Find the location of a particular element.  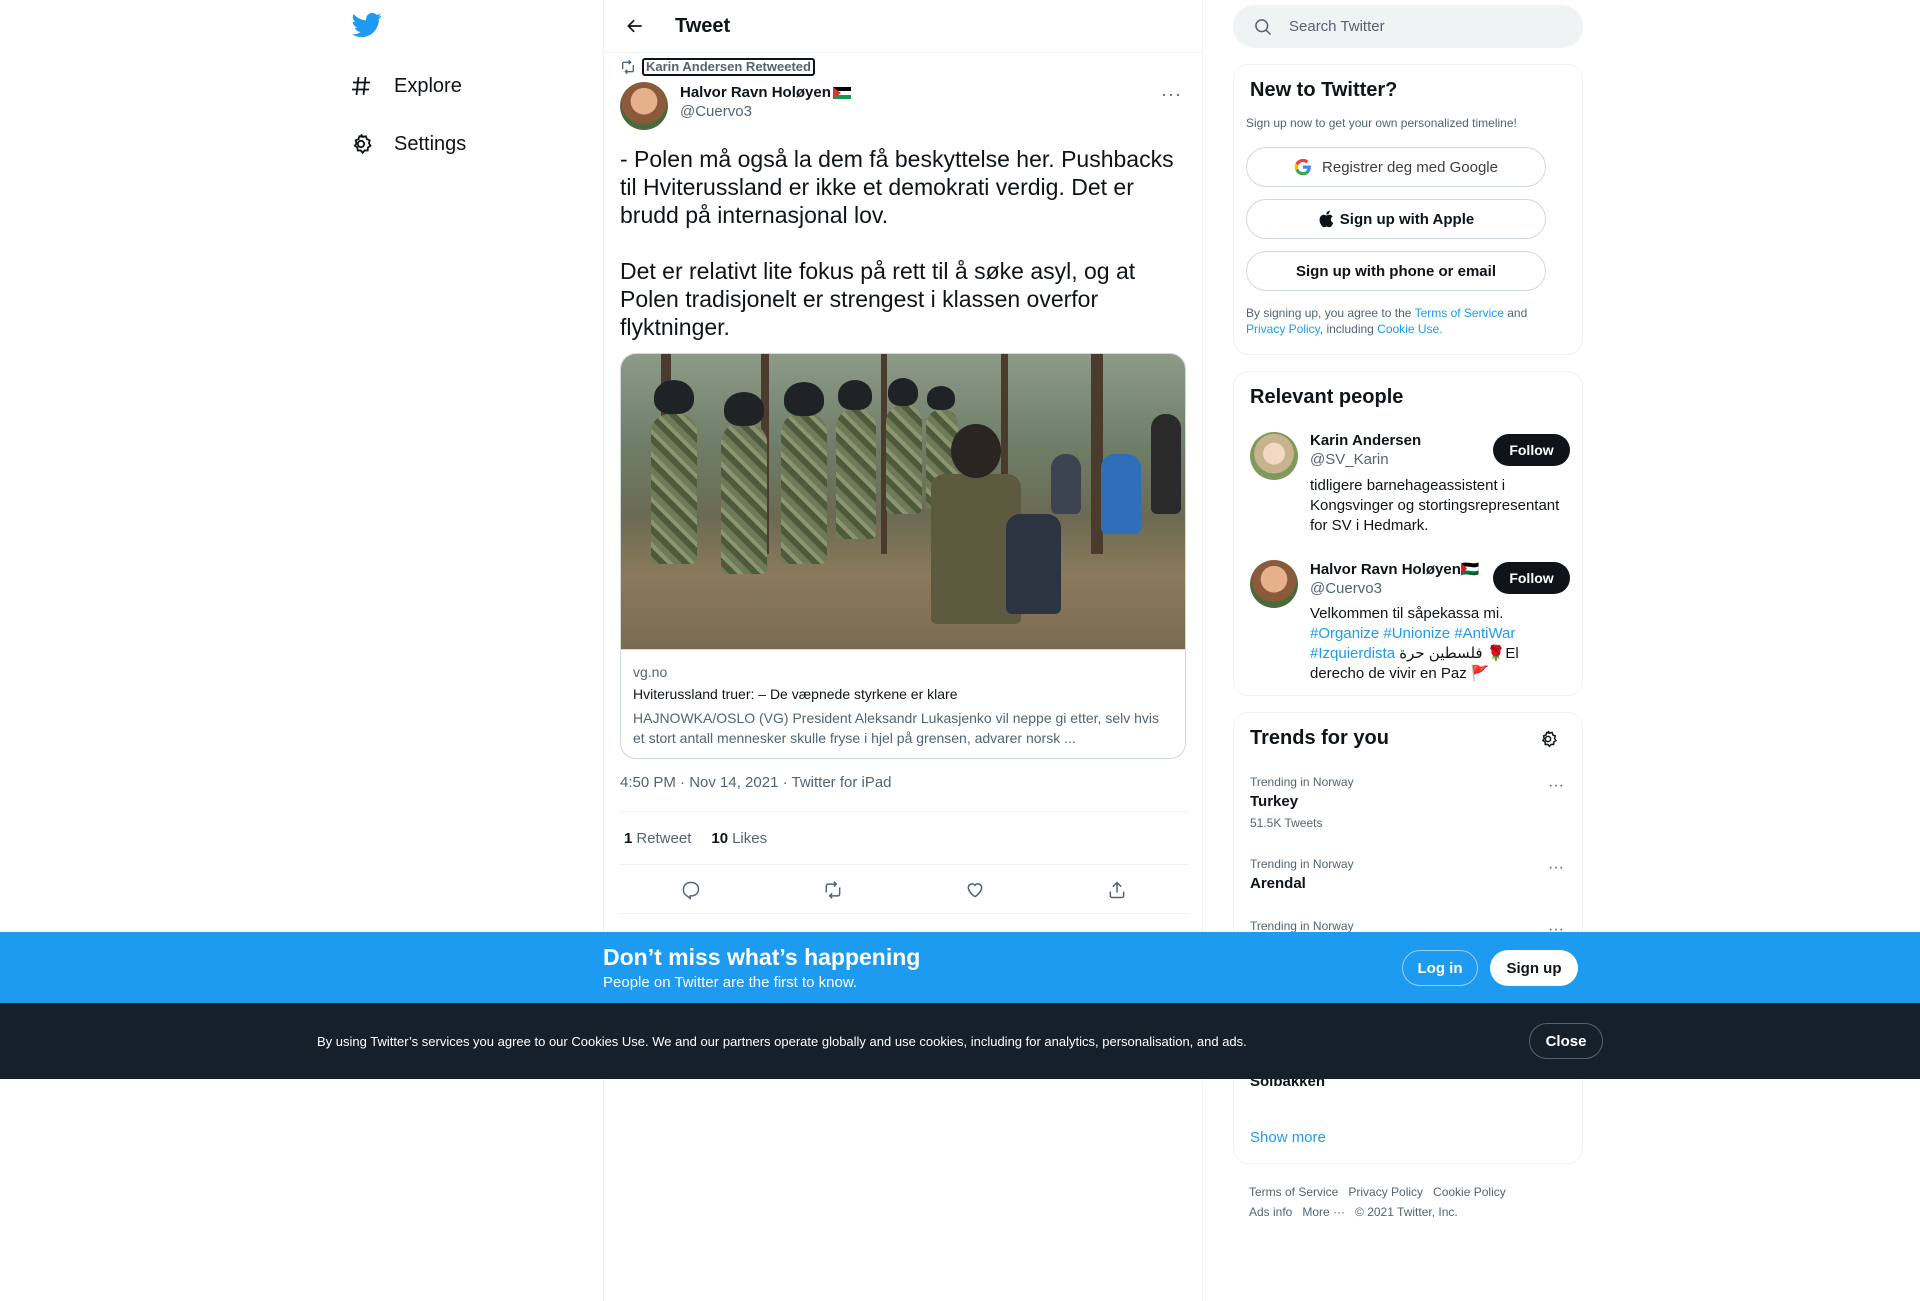

author-name: Halvor Ravn Holøyen is located at coordinates (755, 92).